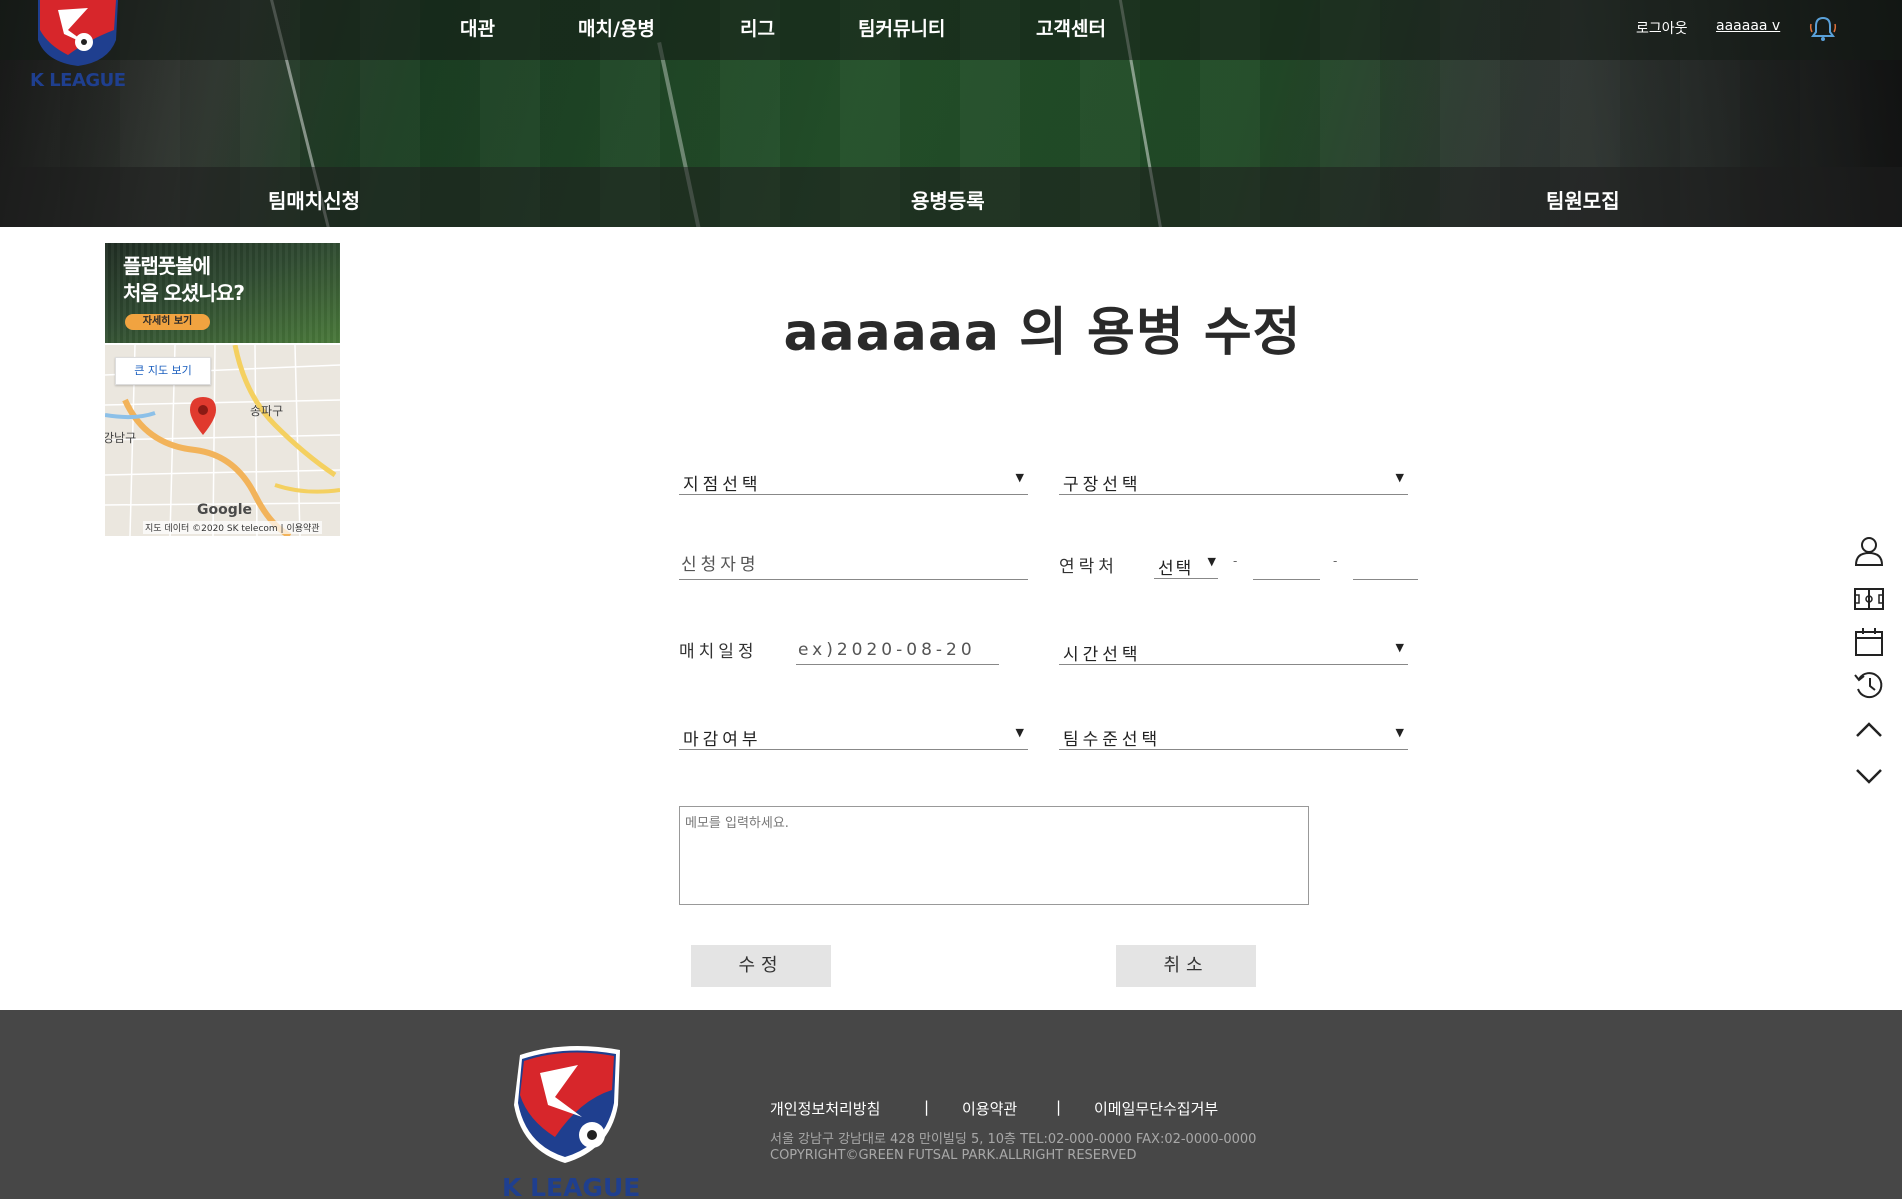 The width and height of the screenshot is (1902, 1202). I want to click on sub-navigation: 팀매치신청 용병등록 팀원모집, so click(951, 197).